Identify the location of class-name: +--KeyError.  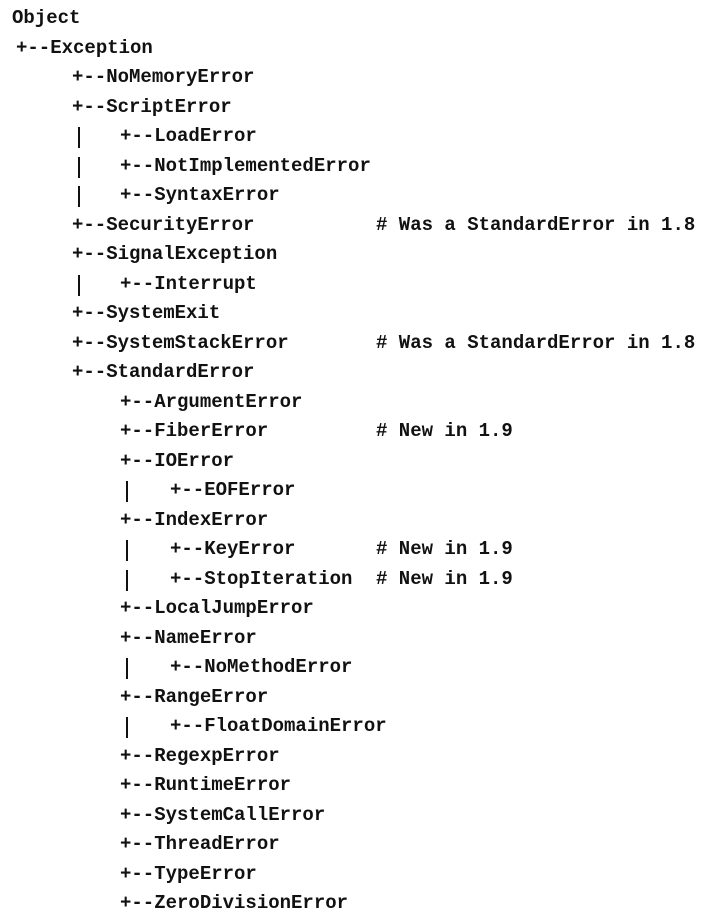
(233, 549).